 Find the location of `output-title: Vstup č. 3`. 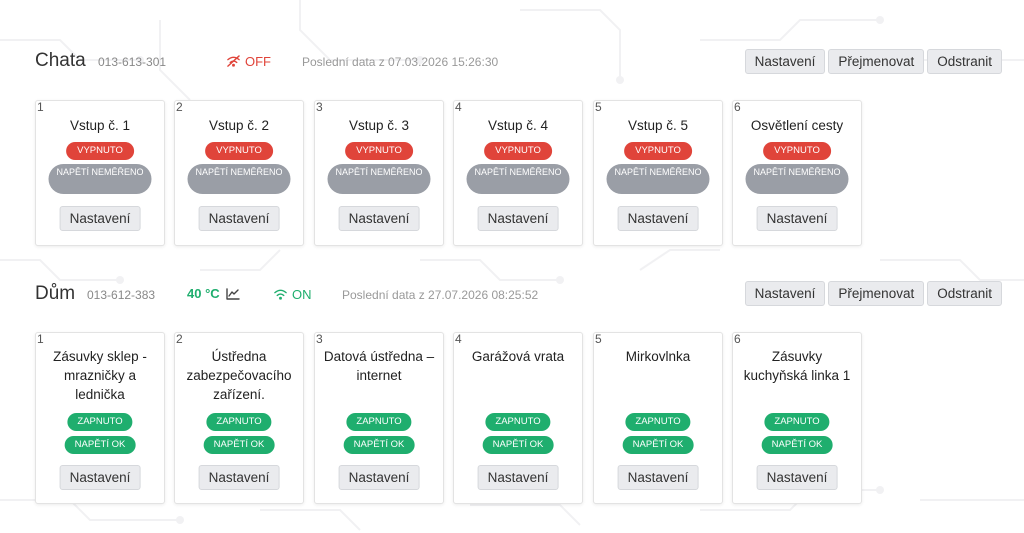

output-title: Vstup č. 3 is located at coordinates (379, 125).